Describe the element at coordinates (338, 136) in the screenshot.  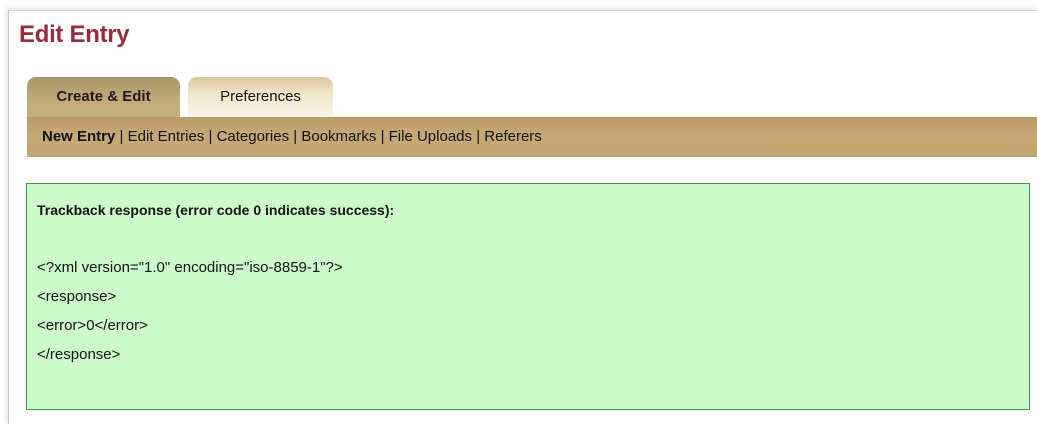
I see `subnav-bookmarks: Bookmarks` at that location.